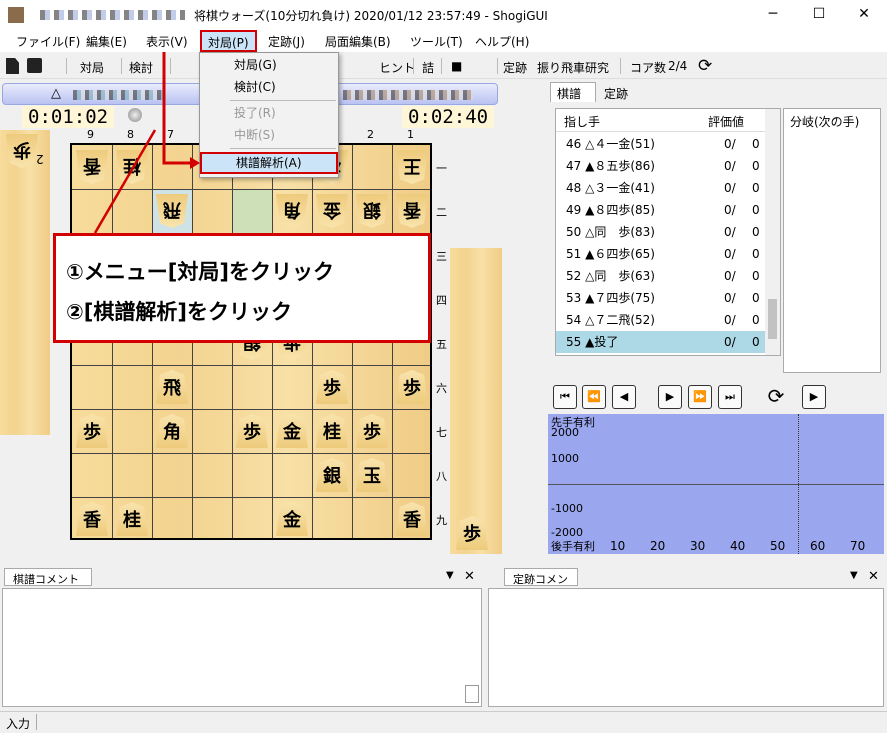  What do you see at coordinates (660, 144) in the screenshot?
I see `move-row: 46 △４一金(51) 0/0` at bounding box center [660, 144].